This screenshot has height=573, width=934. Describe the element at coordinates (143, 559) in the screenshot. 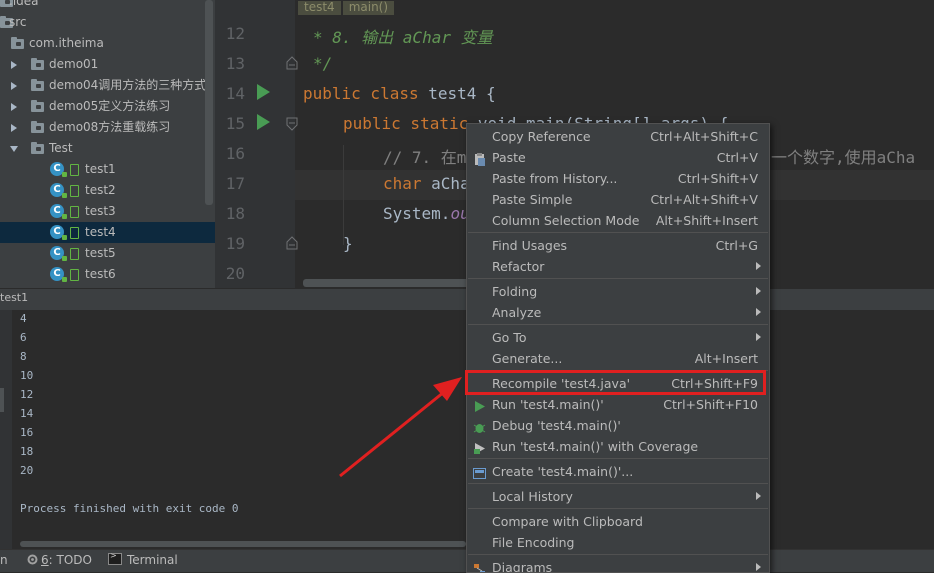

I see `terminal-tool-tab: Terminal` at that location.